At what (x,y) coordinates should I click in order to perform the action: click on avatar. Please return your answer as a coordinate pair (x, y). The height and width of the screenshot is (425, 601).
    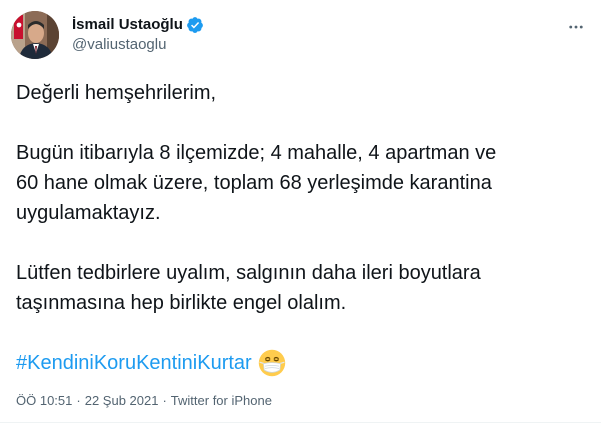
    Looking at the image, I should click on (35, 35).